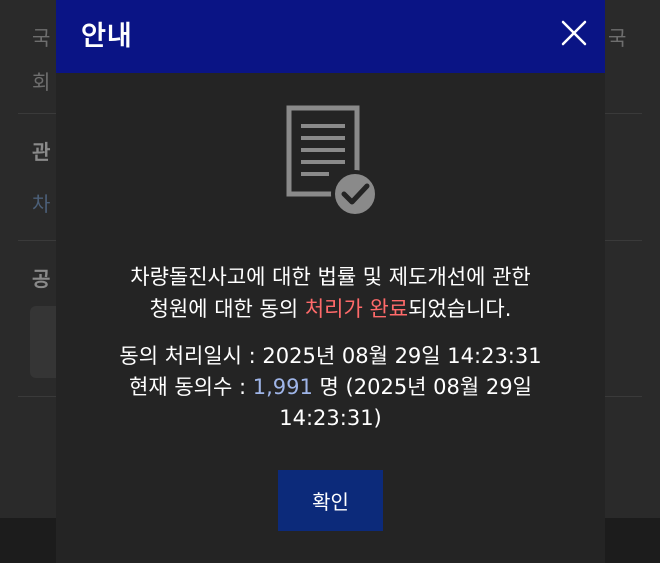 This screenshot has width=660, height=563. I want to click on message-line-2: 청원에 대한 동의 처리가 완료되었습니다., so click(330, 309).